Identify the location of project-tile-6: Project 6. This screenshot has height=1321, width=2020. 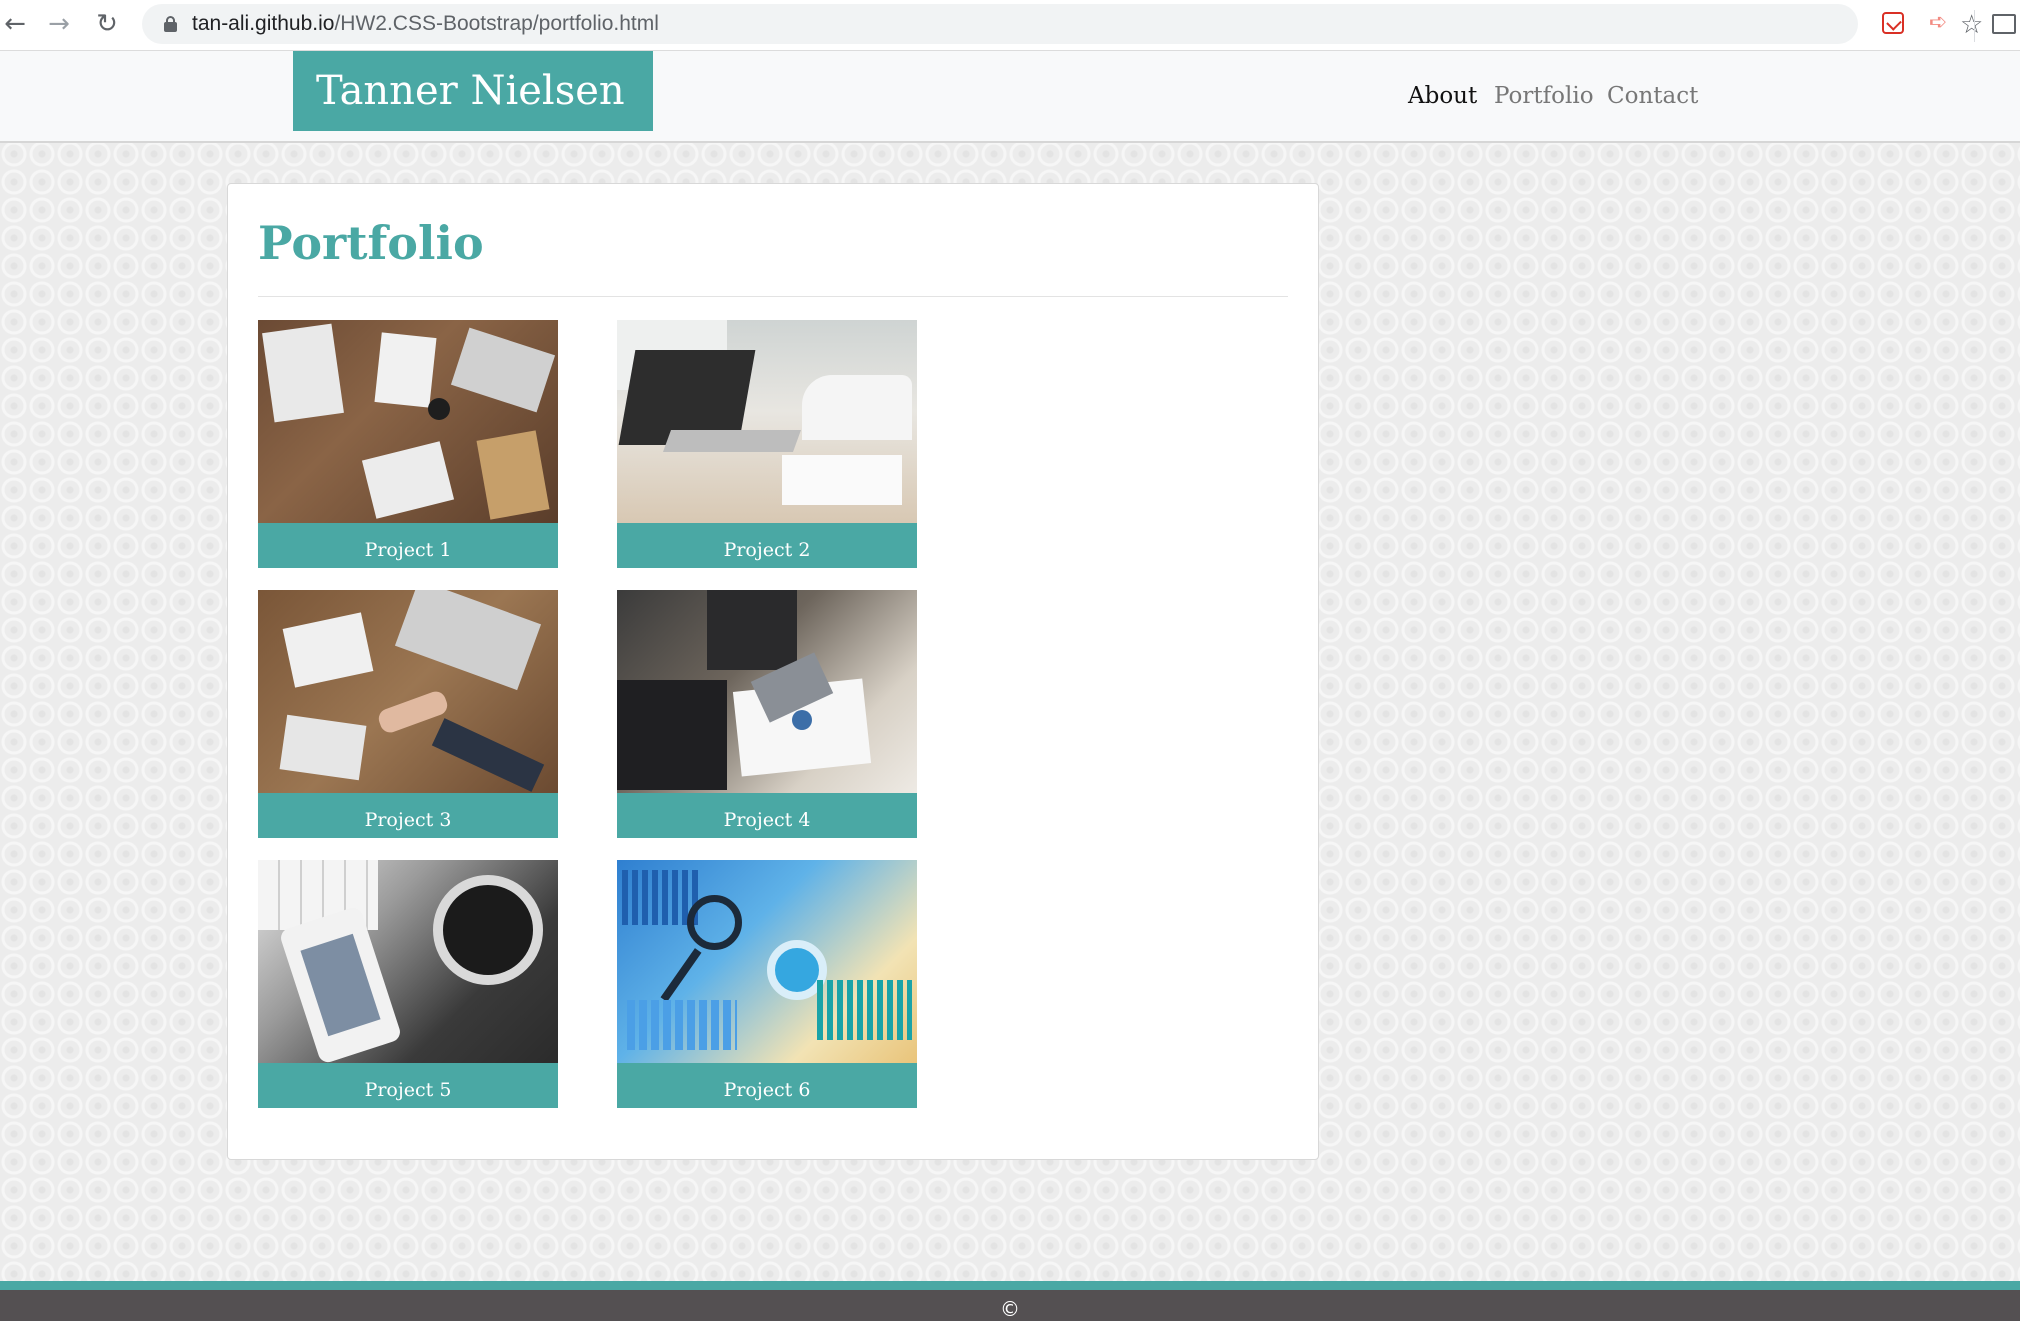
(767, 984).